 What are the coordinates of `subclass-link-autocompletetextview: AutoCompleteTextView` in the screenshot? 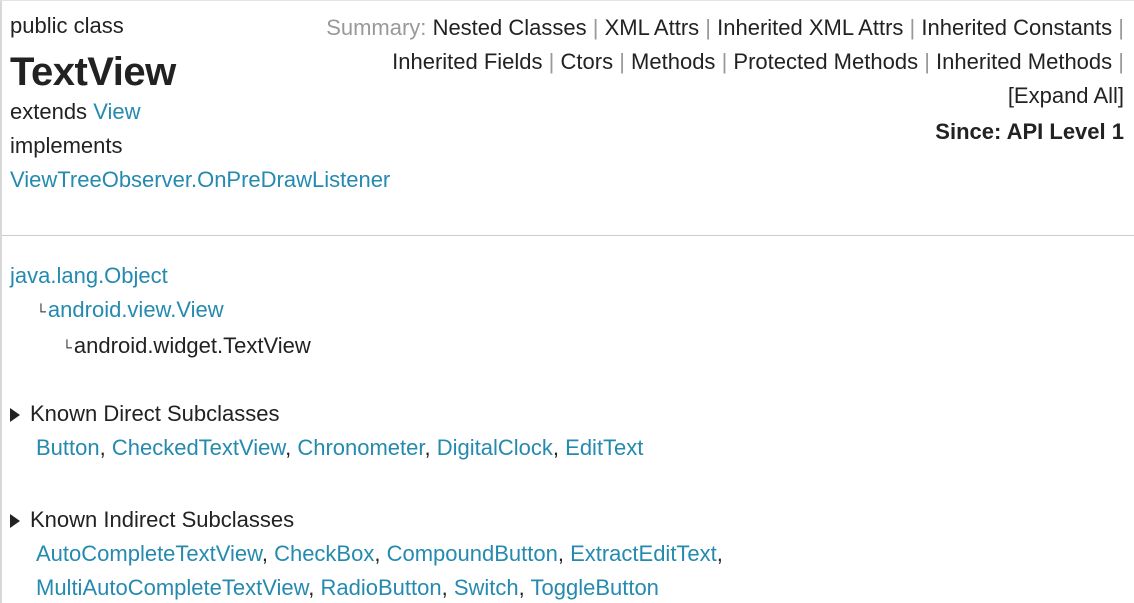 It's located at (149, 553).